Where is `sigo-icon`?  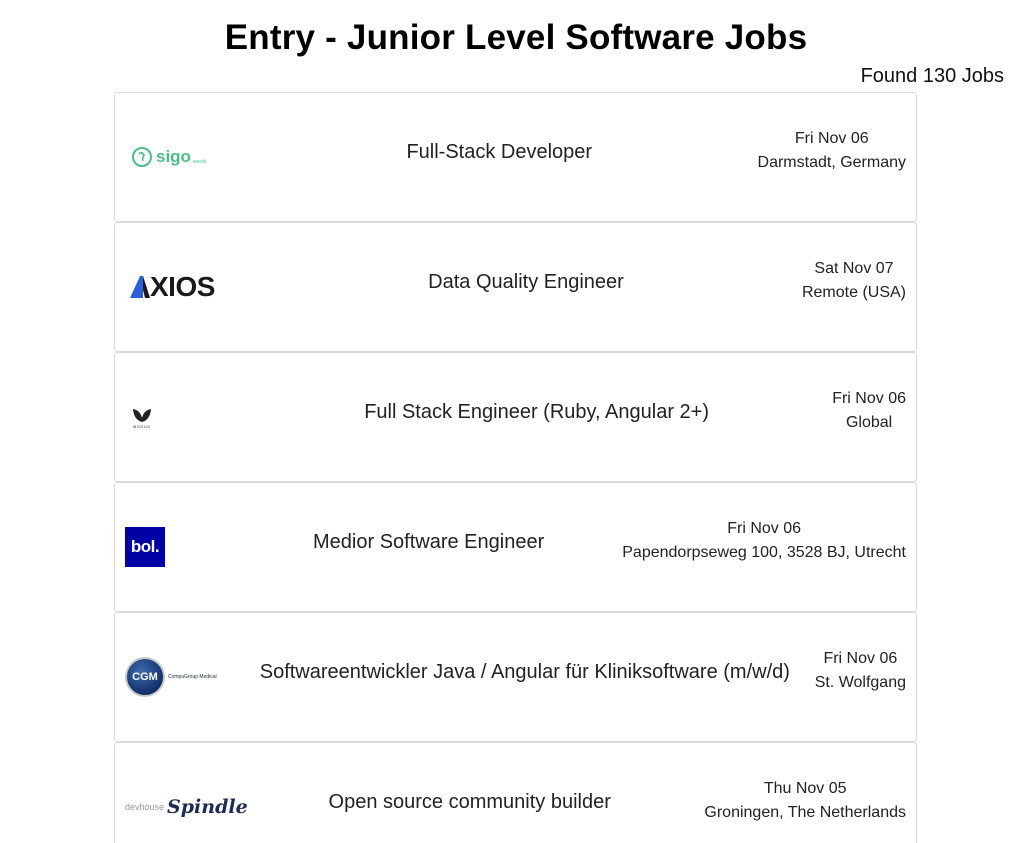
sigo-icon is located at coordinates (142, 157).